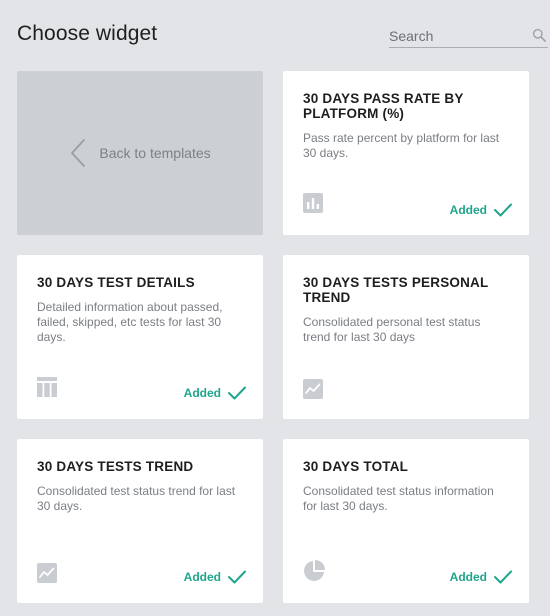  Describe the element at coordinates (314, 570) in the screenshot. I see `pie-chart-icon` at that location.